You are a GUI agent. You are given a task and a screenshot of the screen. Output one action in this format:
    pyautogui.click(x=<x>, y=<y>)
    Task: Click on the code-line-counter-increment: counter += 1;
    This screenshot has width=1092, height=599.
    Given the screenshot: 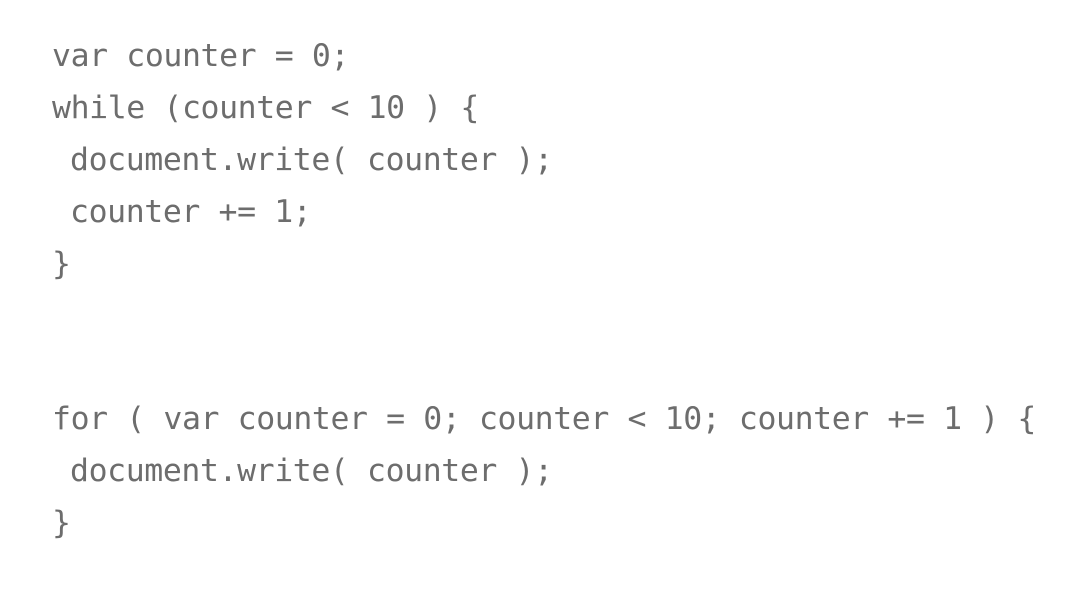 What is the action you would take?
    pyautogui.click(x=191, y=212)
    